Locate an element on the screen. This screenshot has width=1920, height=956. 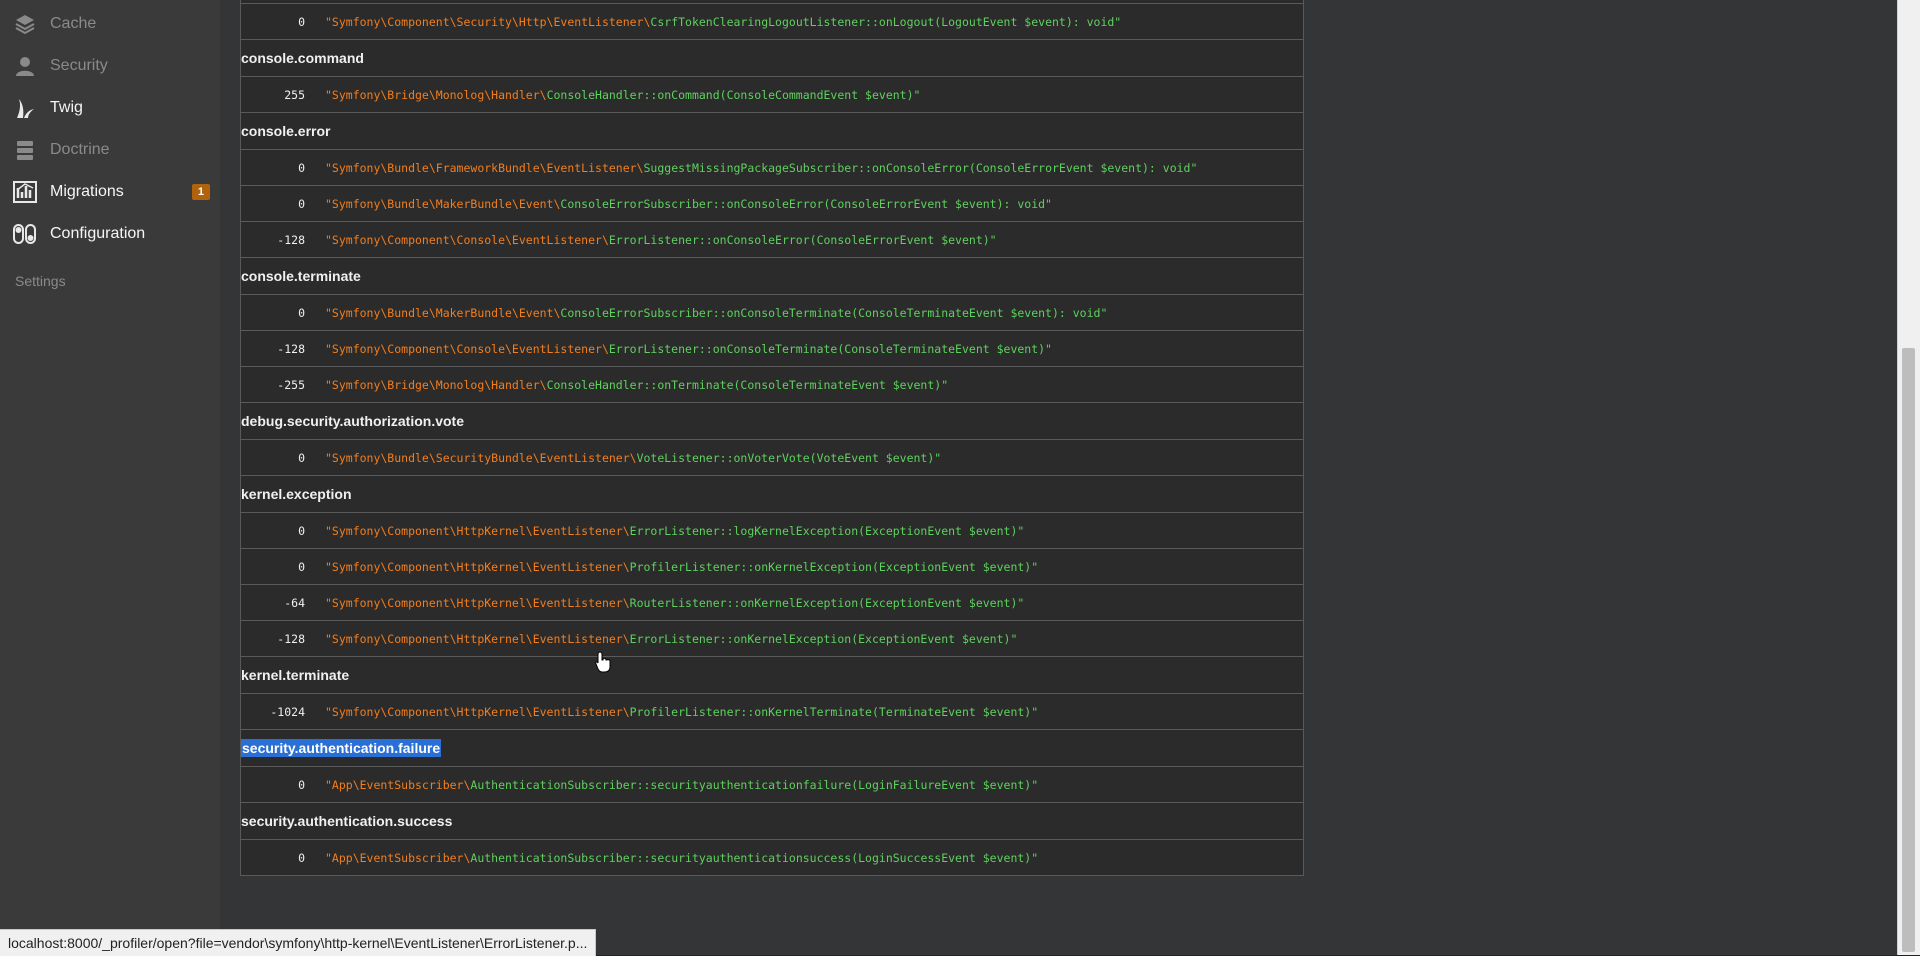
event-row: debug.security.authorization.vote is located at coordinates (772, 421).